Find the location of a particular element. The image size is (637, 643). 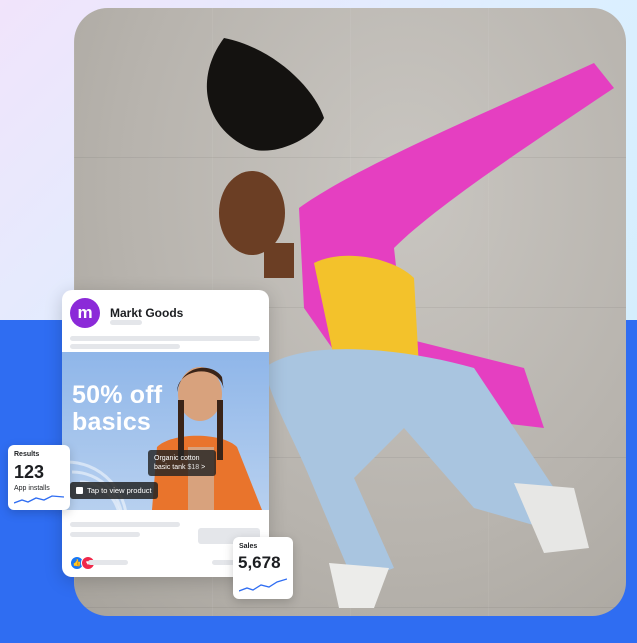

promo-line-1: 50% off is located at coordinates (117, 395).